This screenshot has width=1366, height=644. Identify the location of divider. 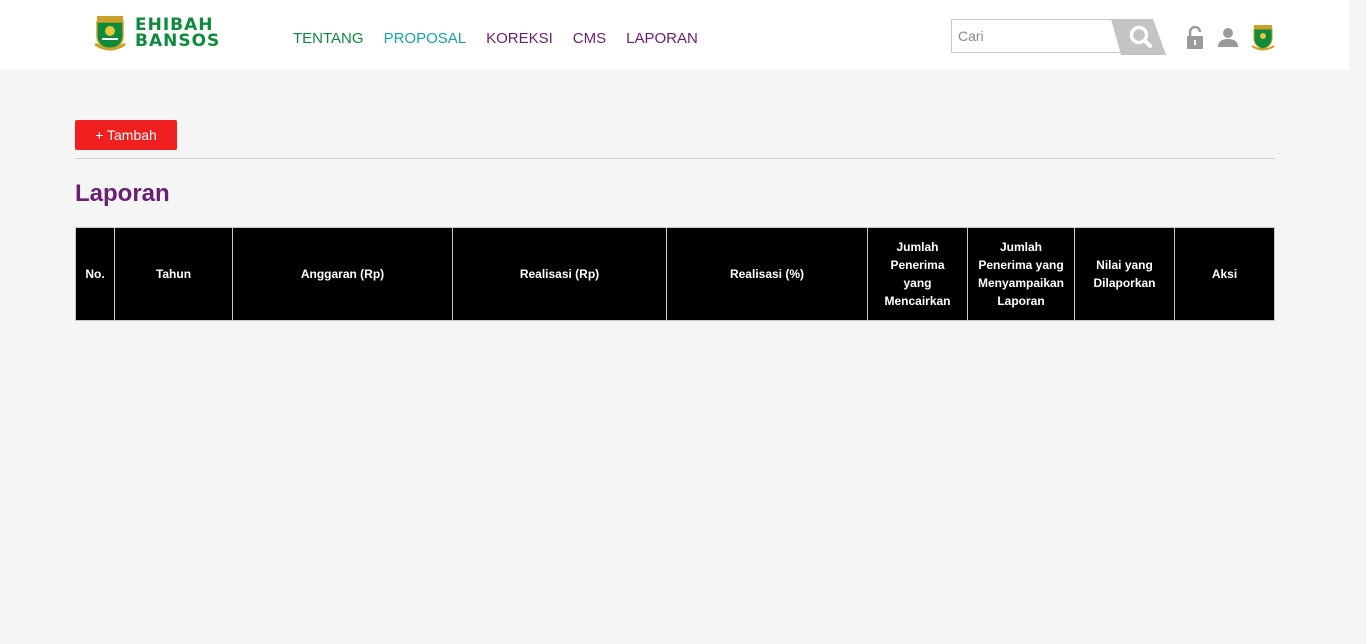
(675, 158).